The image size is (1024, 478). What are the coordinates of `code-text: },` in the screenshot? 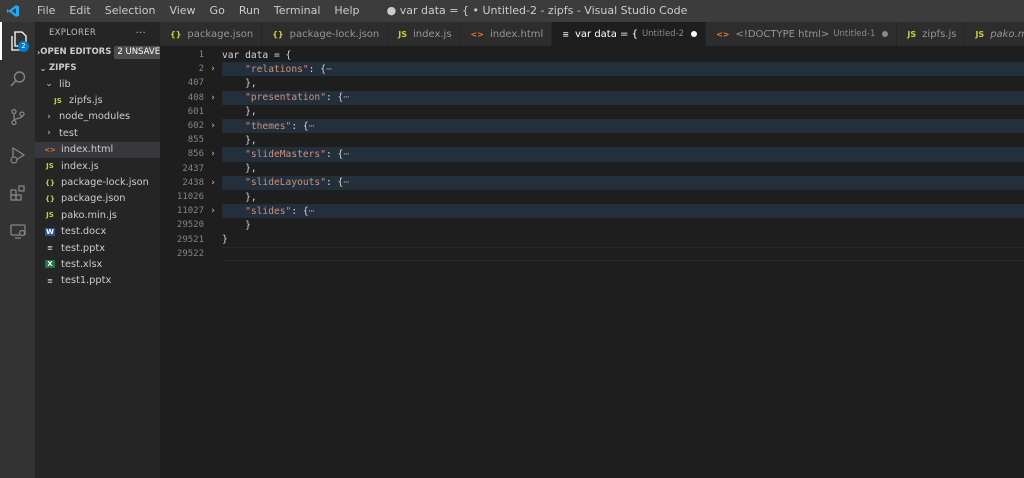 It's located at (239, 168).